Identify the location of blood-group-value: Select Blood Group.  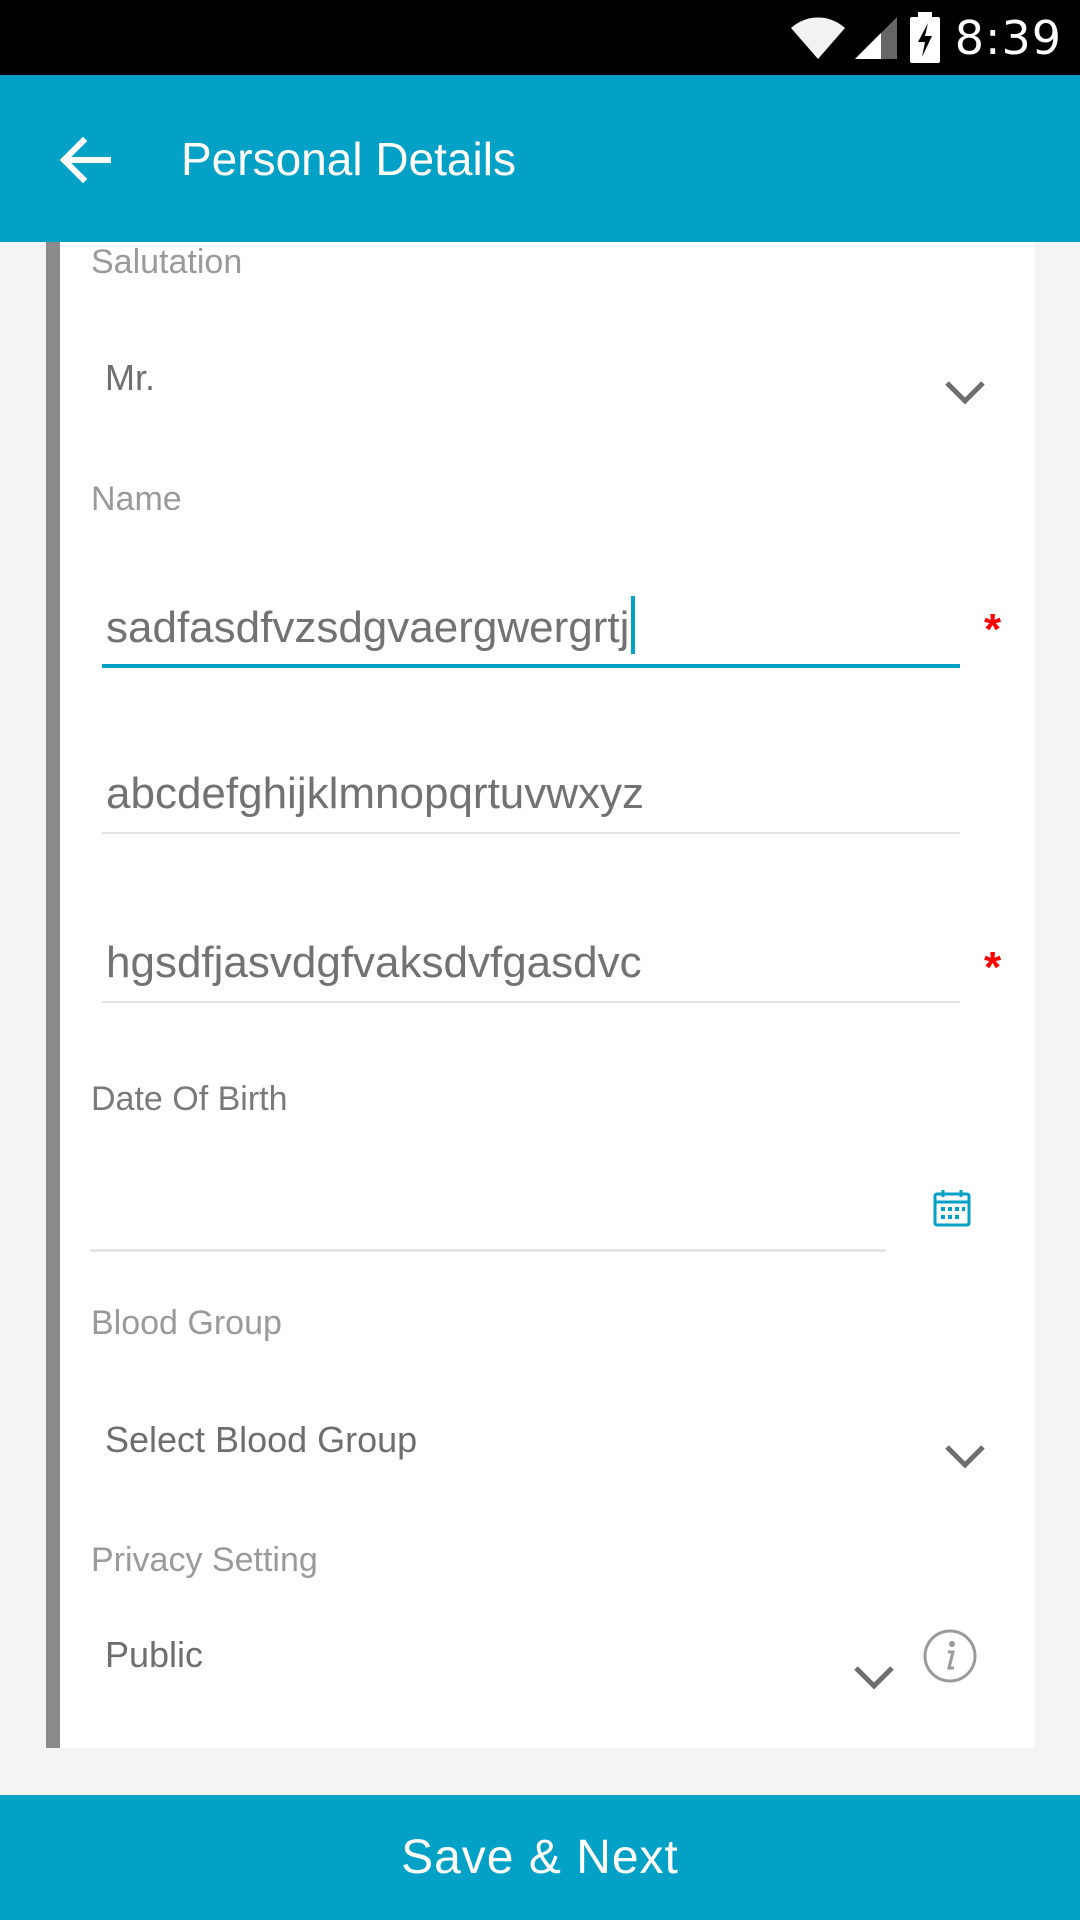
(261, 1439).